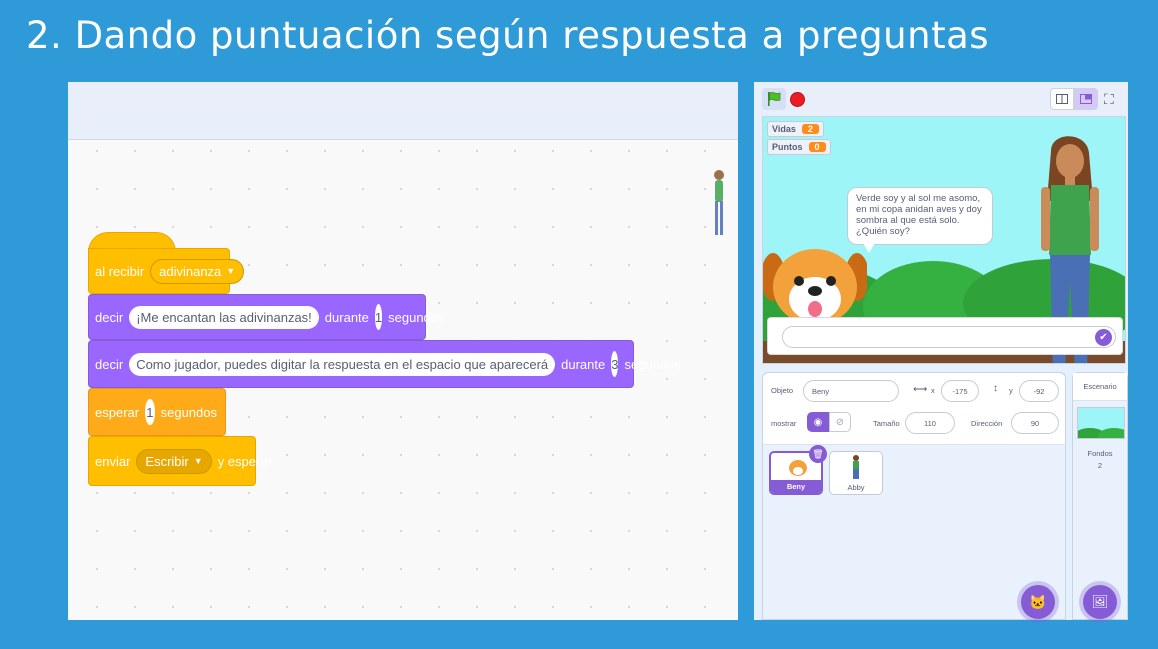 This screenshot has height=649, width=1158. I want to click on broadcast-label: enviar, so click(113, 461).